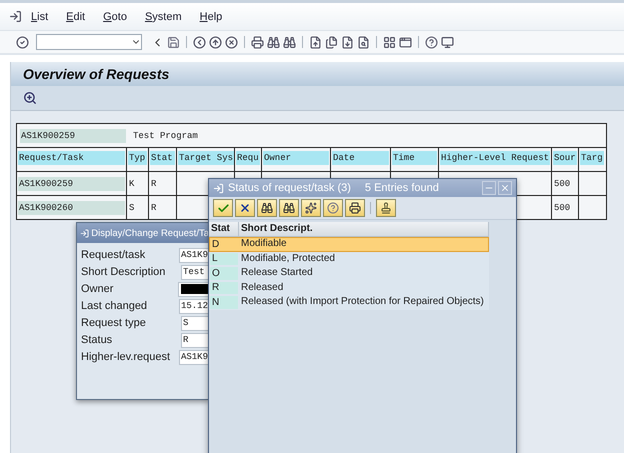 Image resolution: width=624 pixels, height=453 pixels. What do you see at coordinates (132, 208) in the screenshot?
I see `table-cell-text: S` at bounding box center [132, 208].